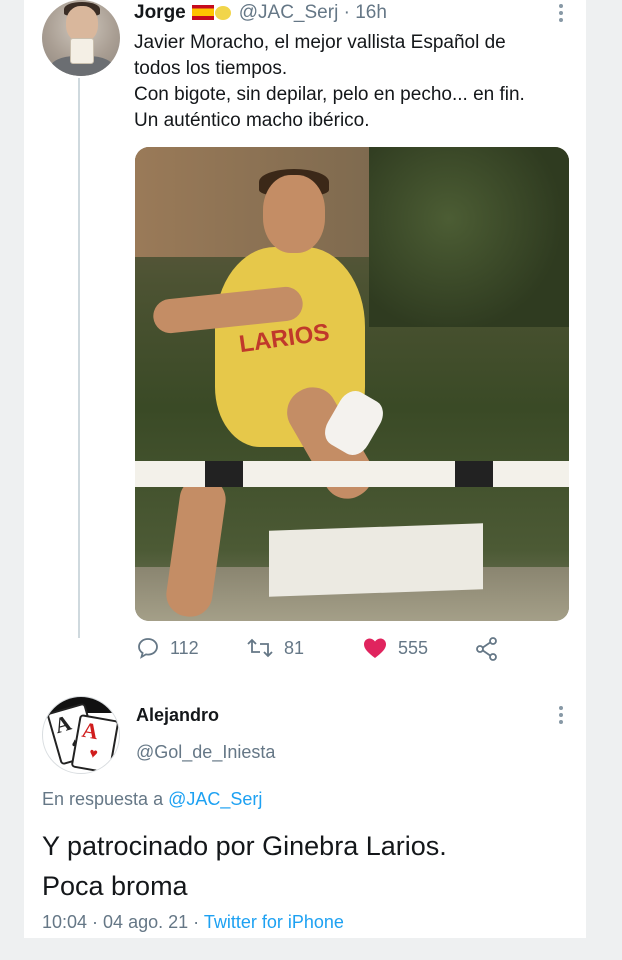  What do you see at coordinates (94, 743) in the screenshot?
I see `ace-card-icon: A ♥` at bounding box center [94, 743].